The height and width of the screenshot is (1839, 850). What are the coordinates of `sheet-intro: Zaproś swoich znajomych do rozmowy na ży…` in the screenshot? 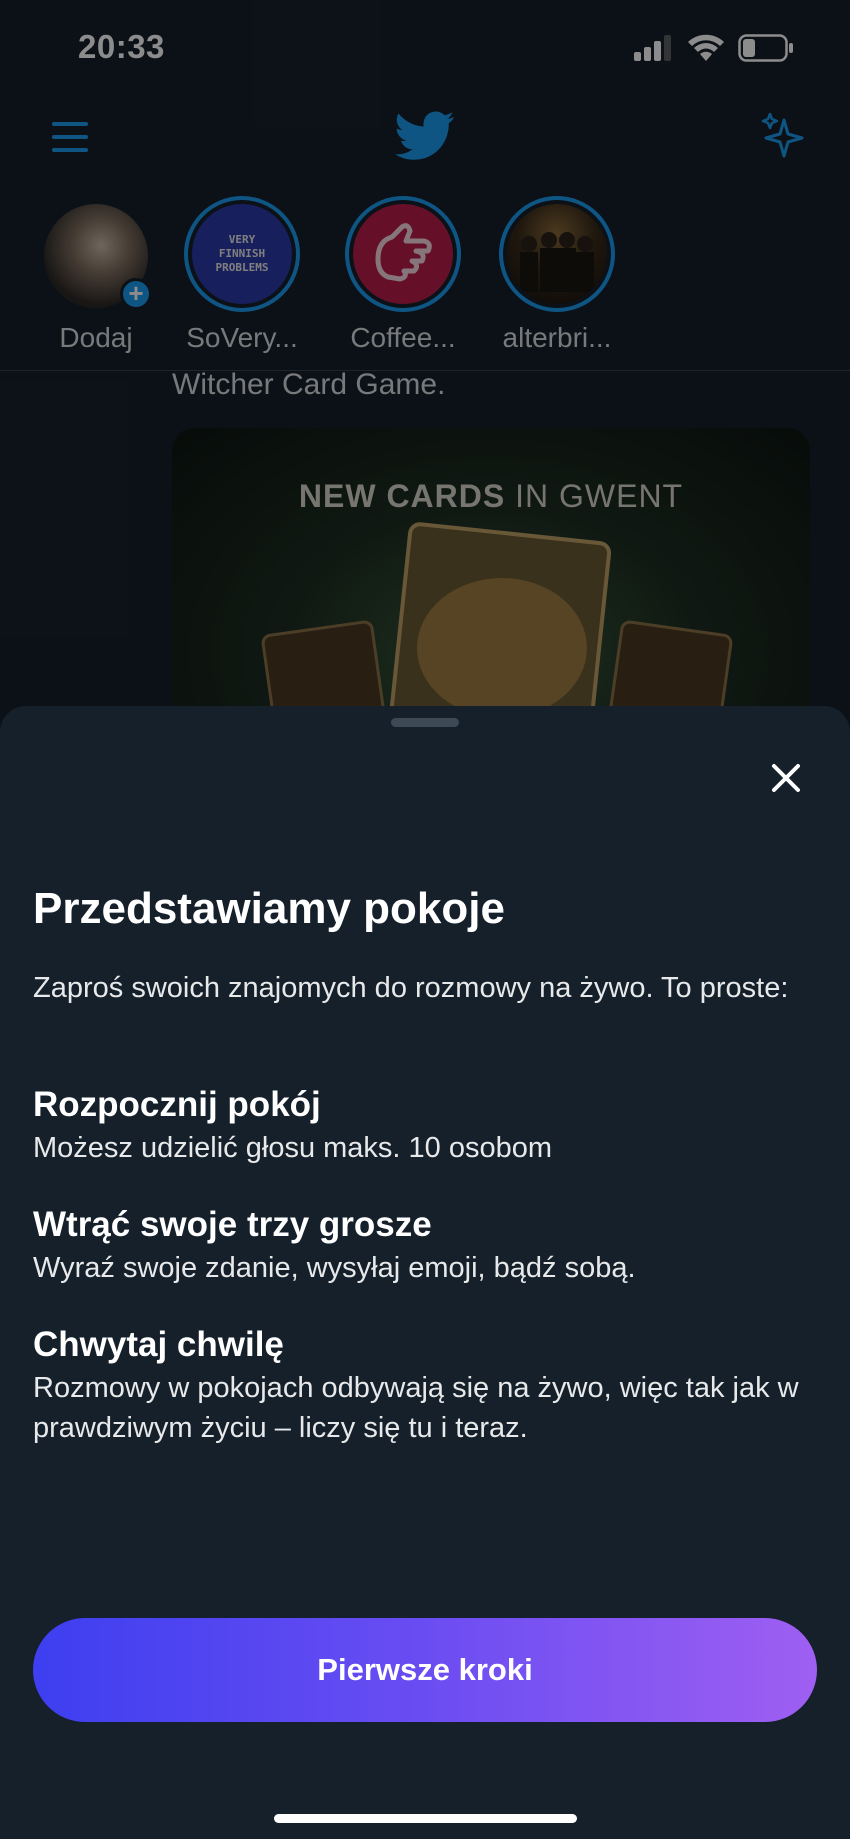 It's located at (411, 988).